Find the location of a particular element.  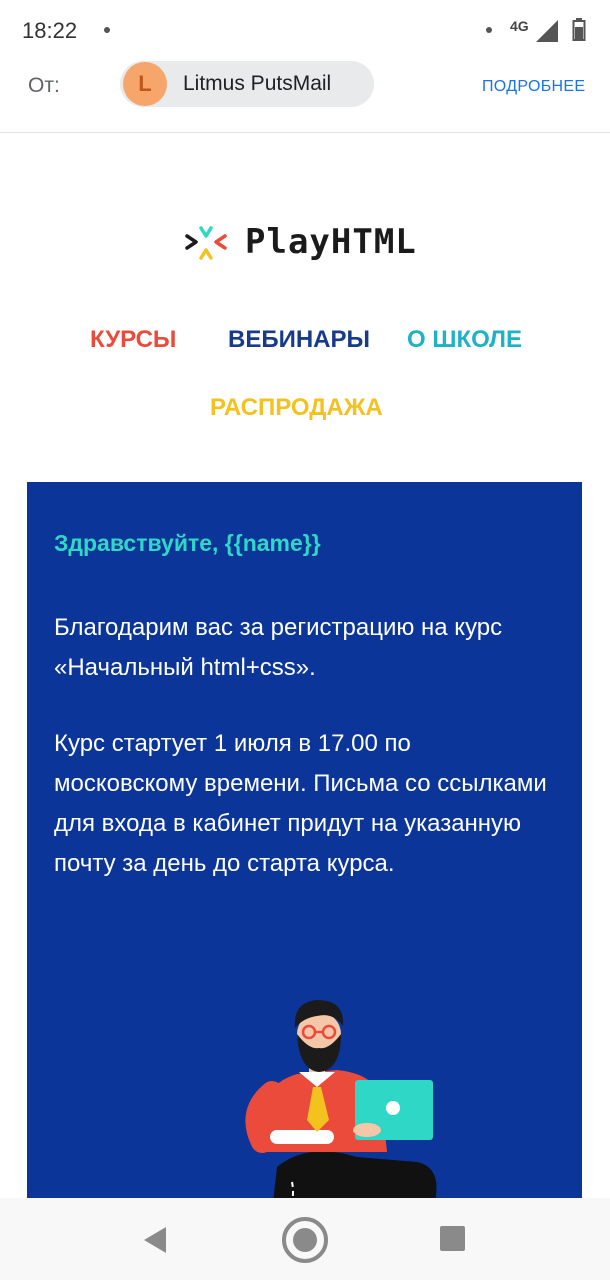

details-link: ПОДРОБНЕЕ is located at coordinates (533, 87).